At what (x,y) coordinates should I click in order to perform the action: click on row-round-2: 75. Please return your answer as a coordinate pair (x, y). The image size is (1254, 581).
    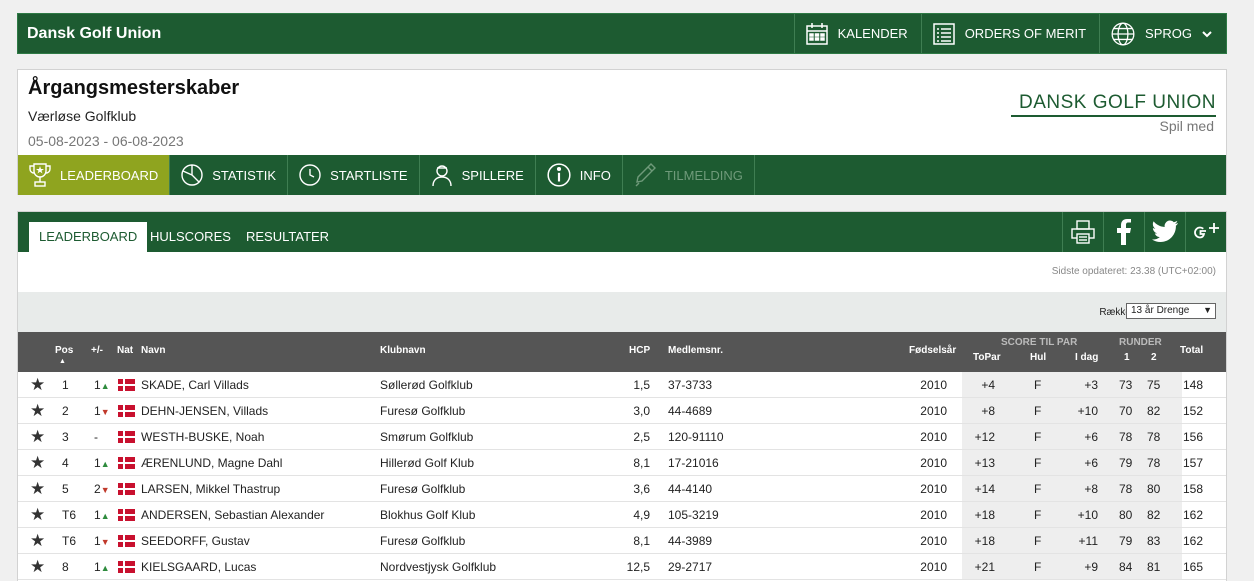
    Looking at the image, I should click on (1154, 385).